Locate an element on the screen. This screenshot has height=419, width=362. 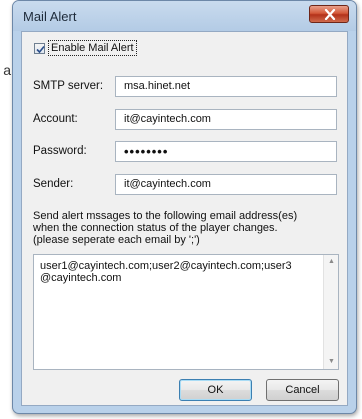
password-label: Password: is located at coordinates (60, 151).